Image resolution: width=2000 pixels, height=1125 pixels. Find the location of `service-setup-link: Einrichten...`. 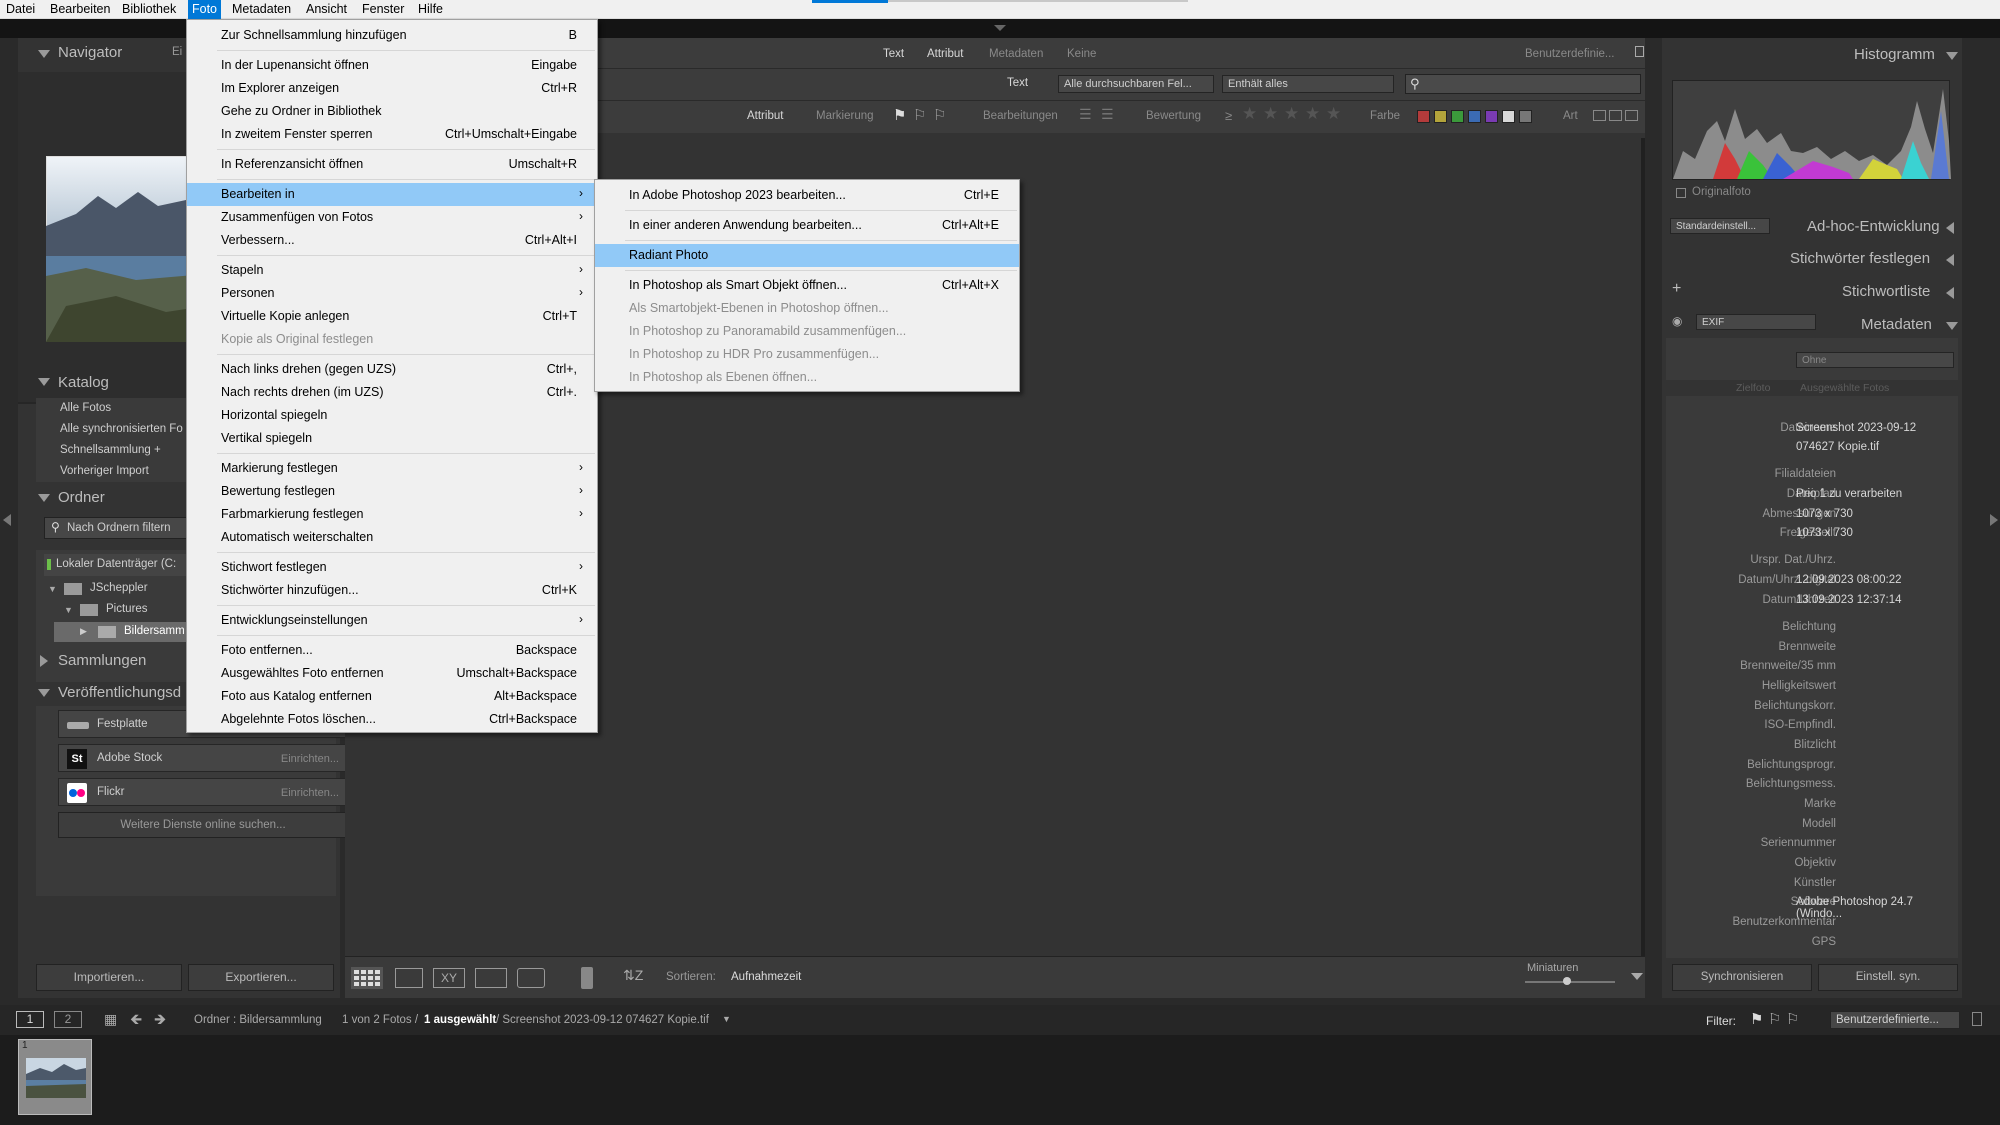

service-setup-link: Einrichten... is located at coordinates (310, 793).